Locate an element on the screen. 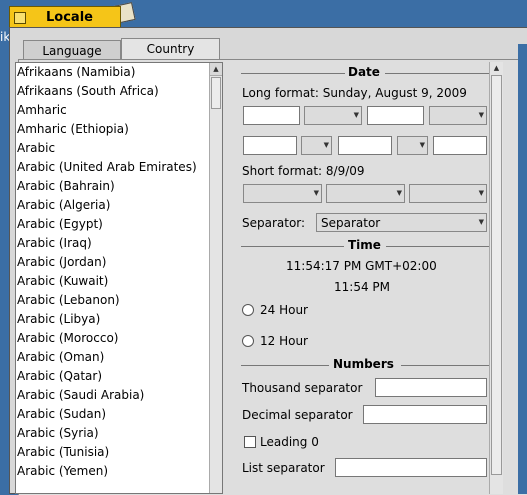 The width and height of the screenshot is (527, 495). long-format-dropdown-2: ▼ is located at coordinates (458, 115).